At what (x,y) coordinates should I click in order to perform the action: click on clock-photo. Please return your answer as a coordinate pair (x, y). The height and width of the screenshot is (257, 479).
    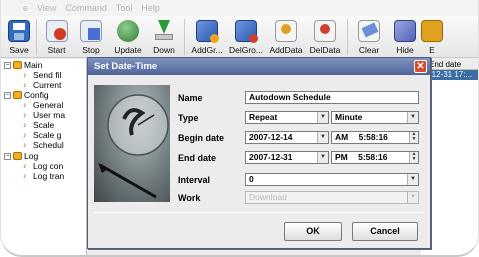
    Looking at the image, I should click on (132, 143).